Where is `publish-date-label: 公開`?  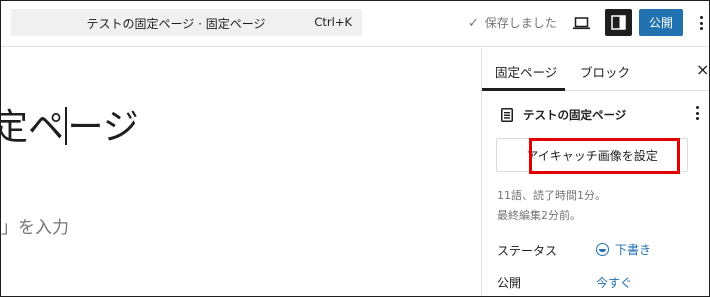 publish-date-label: 公開 is located at coordinates (509, 283).